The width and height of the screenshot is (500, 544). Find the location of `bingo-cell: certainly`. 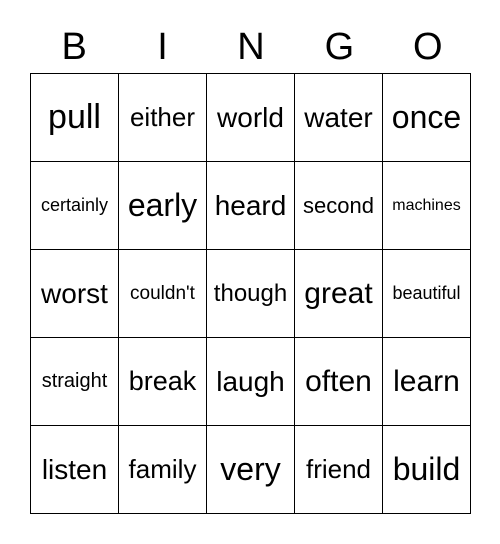

bingo-cell: certainly is located at coordinates (75, 206).